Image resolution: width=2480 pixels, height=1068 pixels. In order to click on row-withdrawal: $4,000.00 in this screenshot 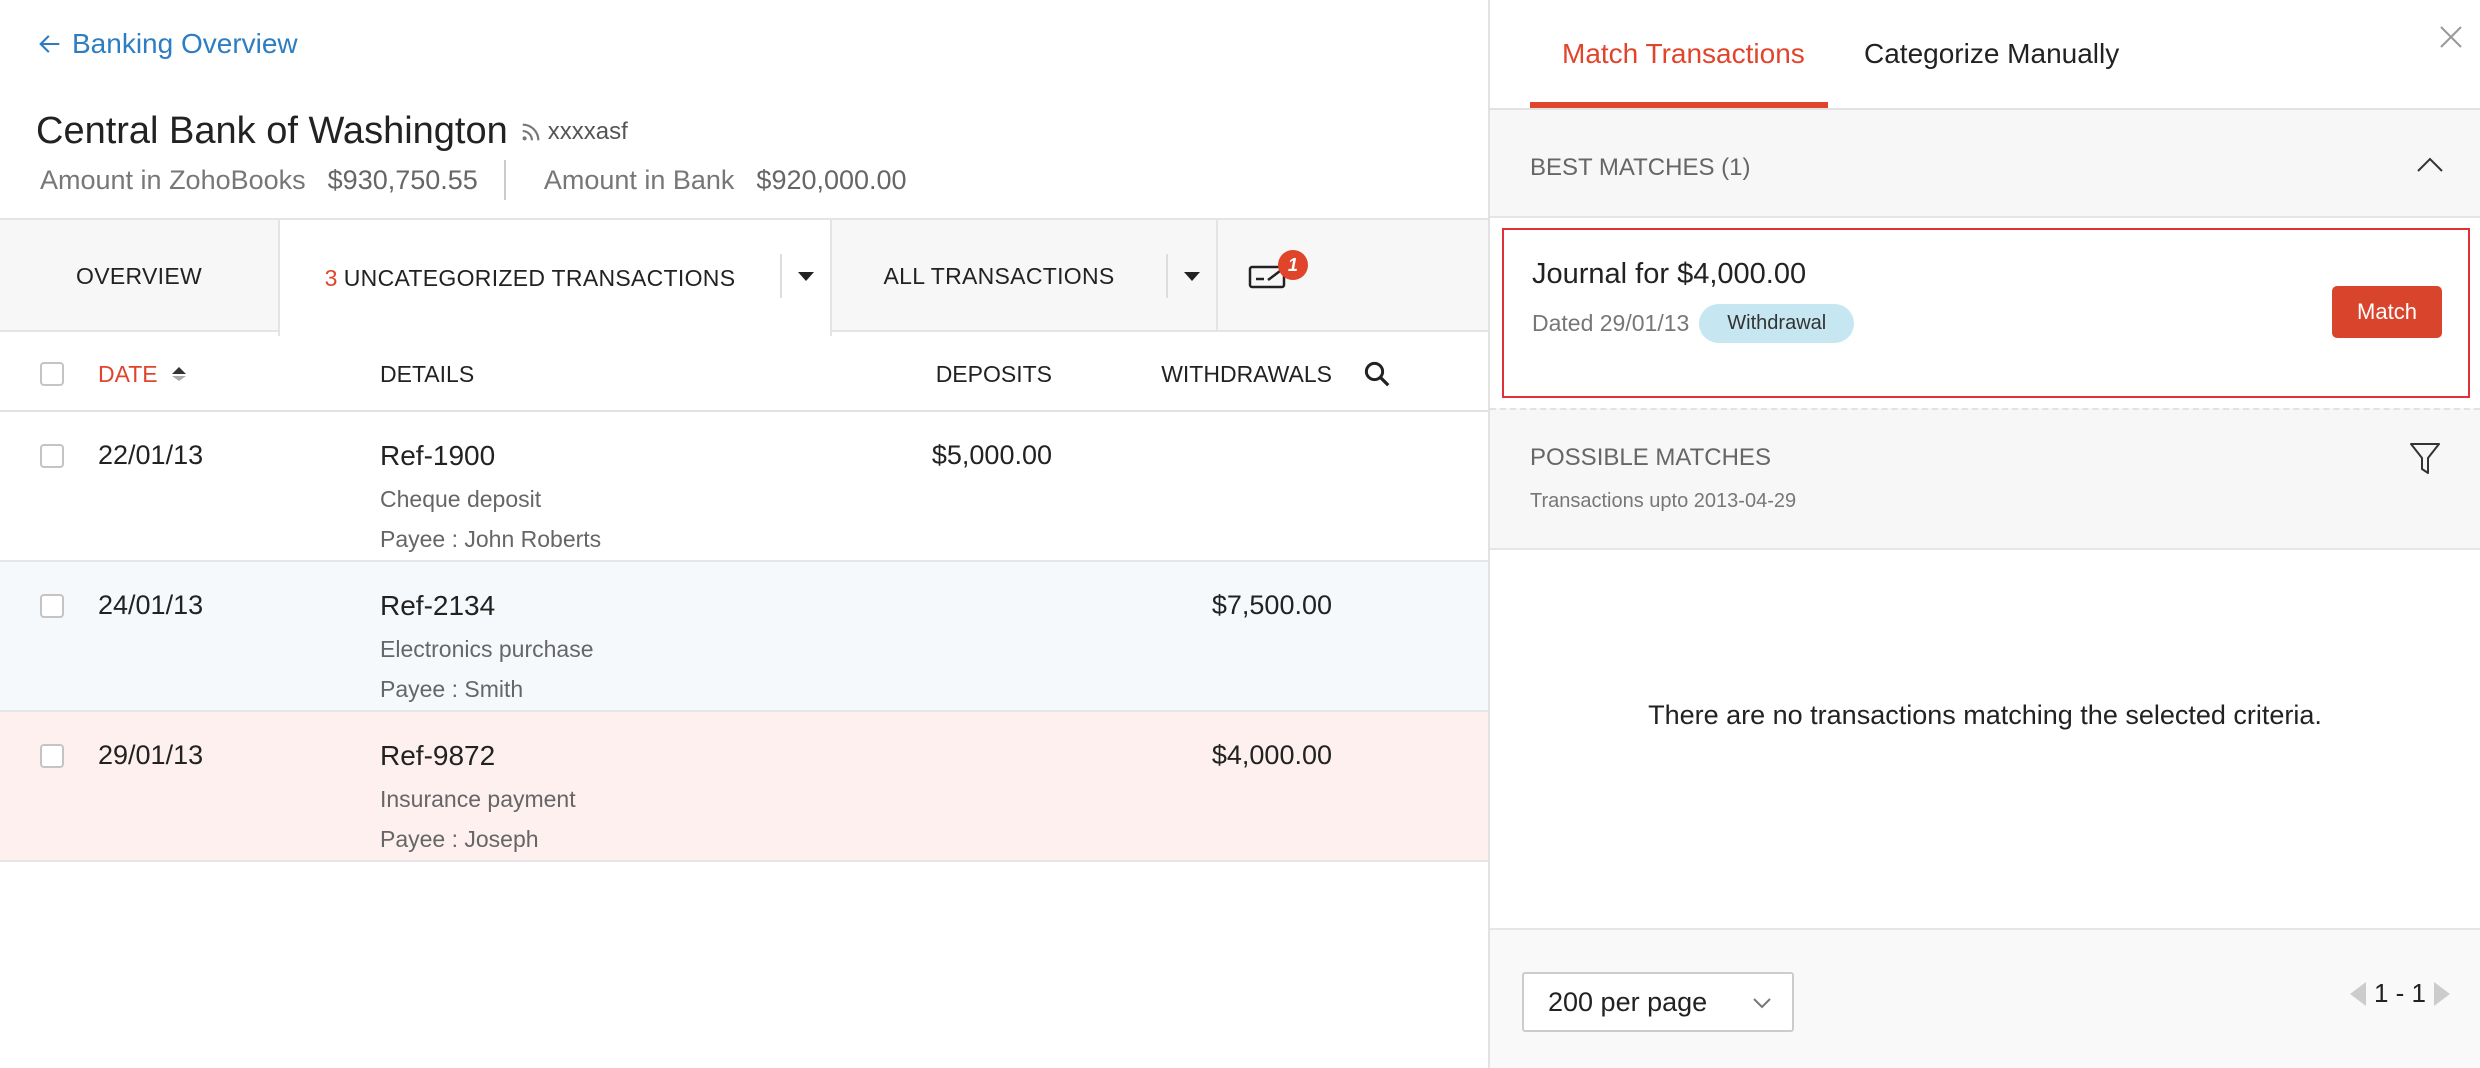, I will do `click(1271, 755)`.